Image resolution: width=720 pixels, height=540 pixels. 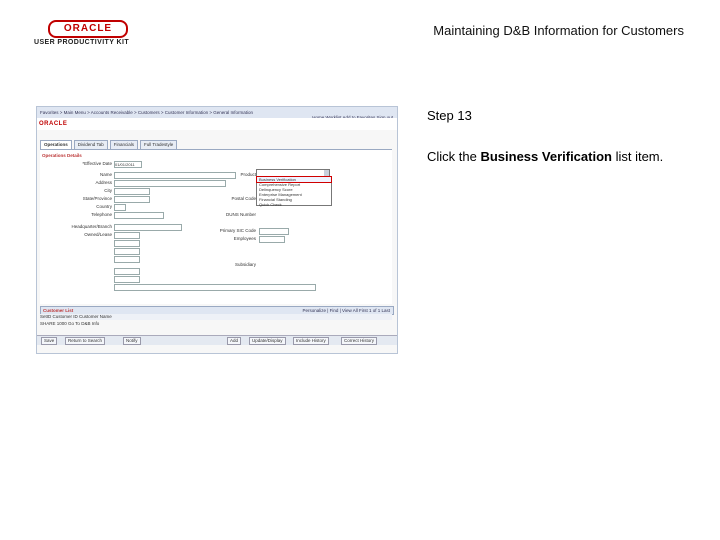 I want to click on product-label: Product, so click(x=248, y=174).